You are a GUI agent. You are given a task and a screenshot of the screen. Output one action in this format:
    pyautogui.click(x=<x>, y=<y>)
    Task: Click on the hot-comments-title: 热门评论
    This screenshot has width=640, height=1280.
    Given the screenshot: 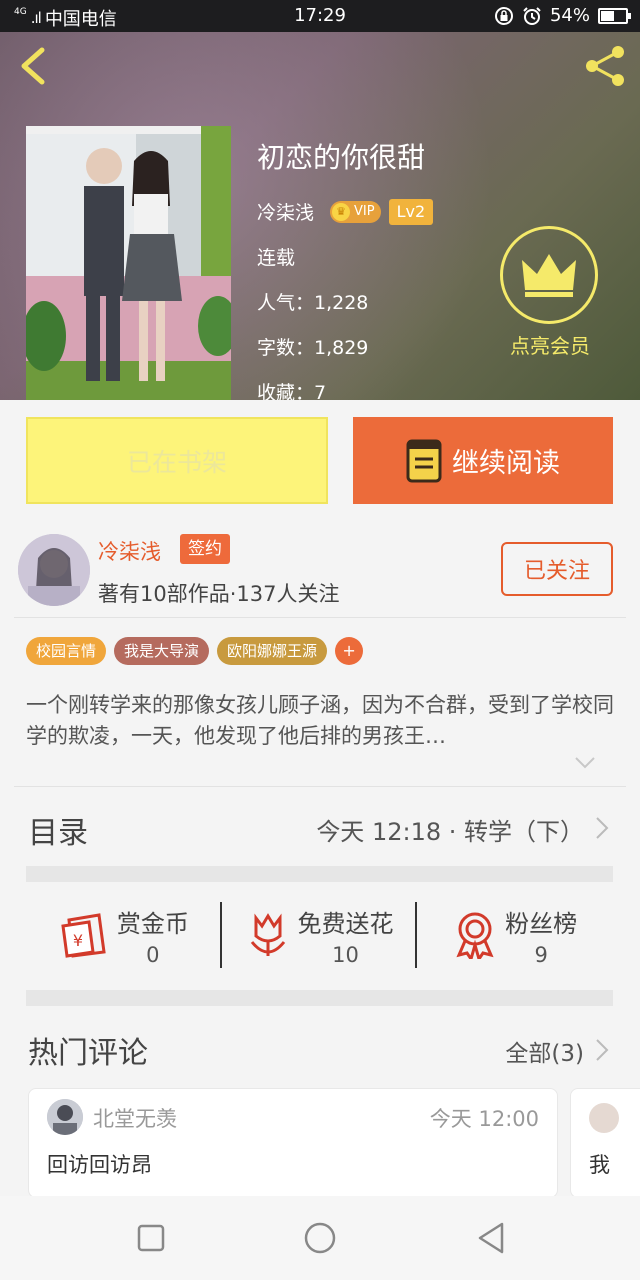 What is the action you would take?
    pyautogui.click(x=88, y=1053)
    